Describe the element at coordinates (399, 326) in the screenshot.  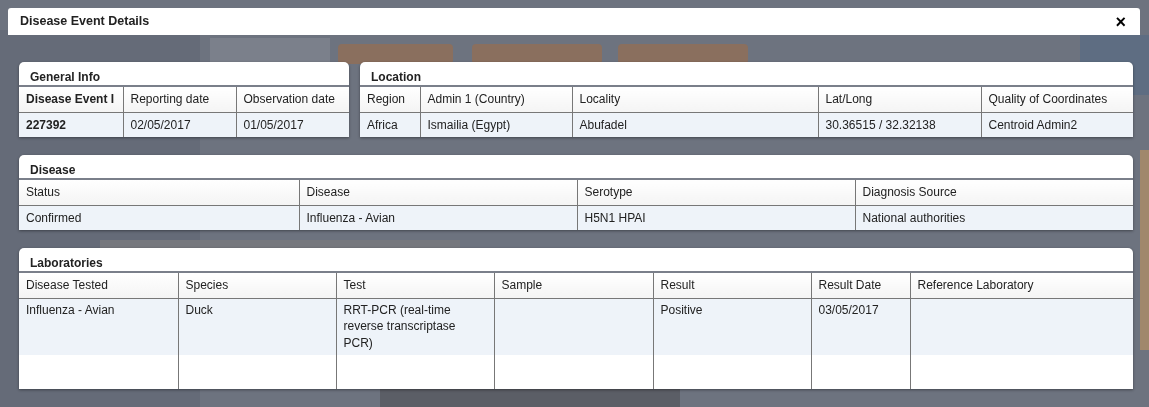
I see `table-cell: RRT-PCR (real-time reverse transcriptase PCR)` at that location.